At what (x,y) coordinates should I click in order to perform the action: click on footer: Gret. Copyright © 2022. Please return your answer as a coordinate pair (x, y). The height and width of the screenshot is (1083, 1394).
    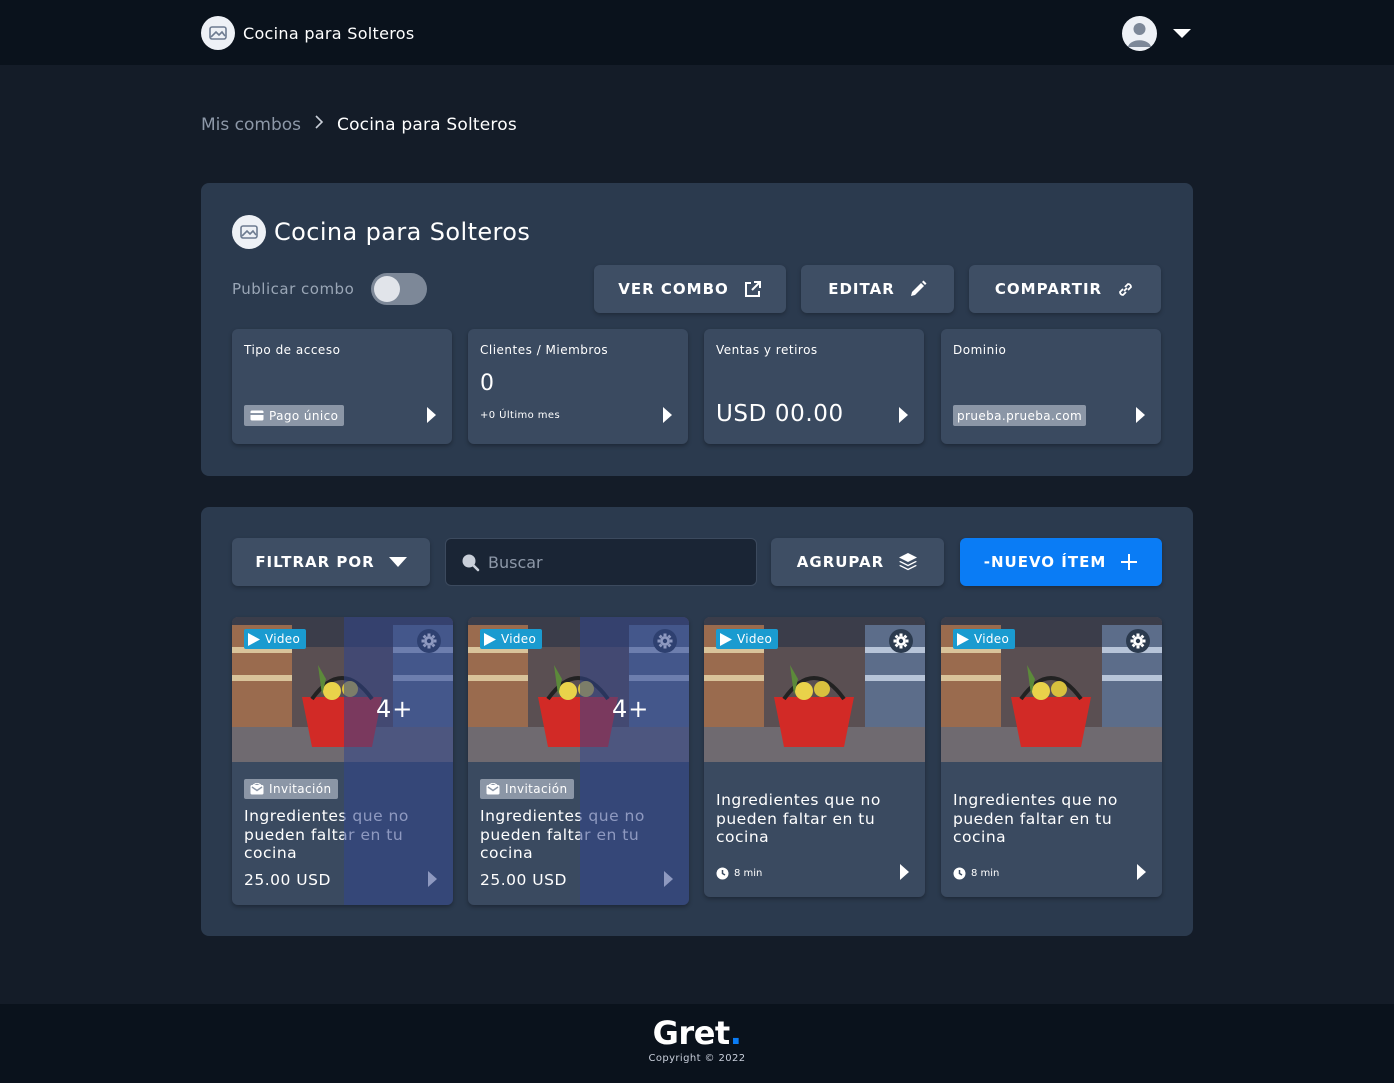
    Looking at the image, I should click on (697, 1043).